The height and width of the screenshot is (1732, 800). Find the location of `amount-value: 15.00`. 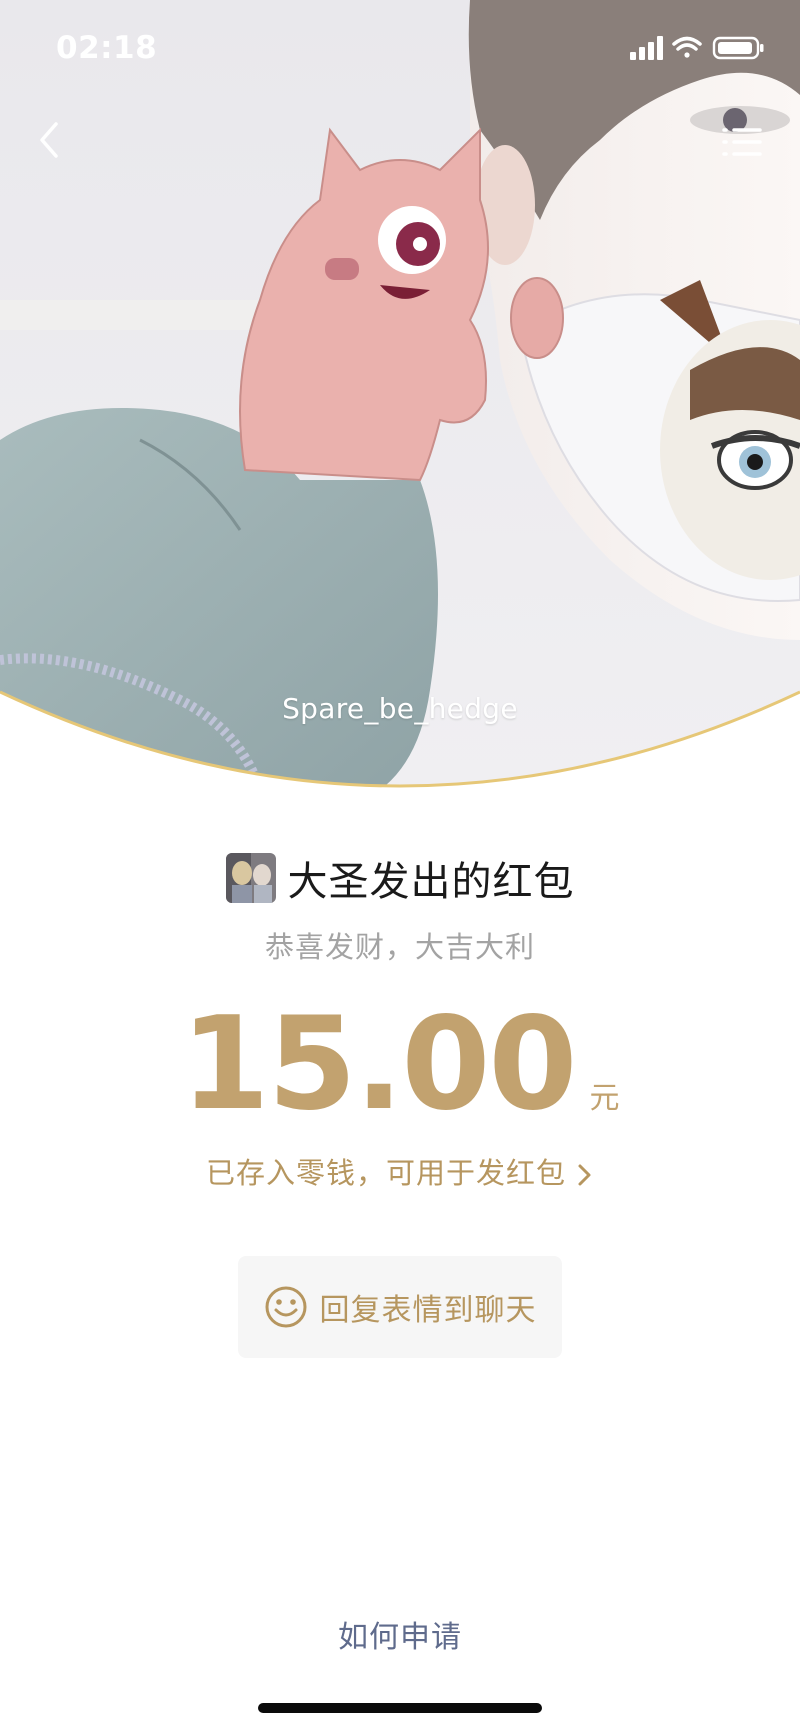

amount-value: 15.00 is located at coordinates (379, 1064).